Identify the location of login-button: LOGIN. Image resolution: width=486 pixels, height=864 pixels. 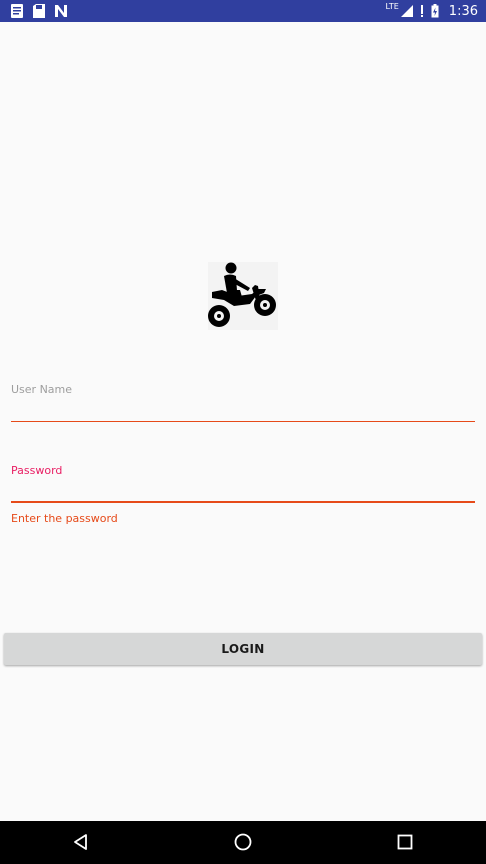
(243, 649).